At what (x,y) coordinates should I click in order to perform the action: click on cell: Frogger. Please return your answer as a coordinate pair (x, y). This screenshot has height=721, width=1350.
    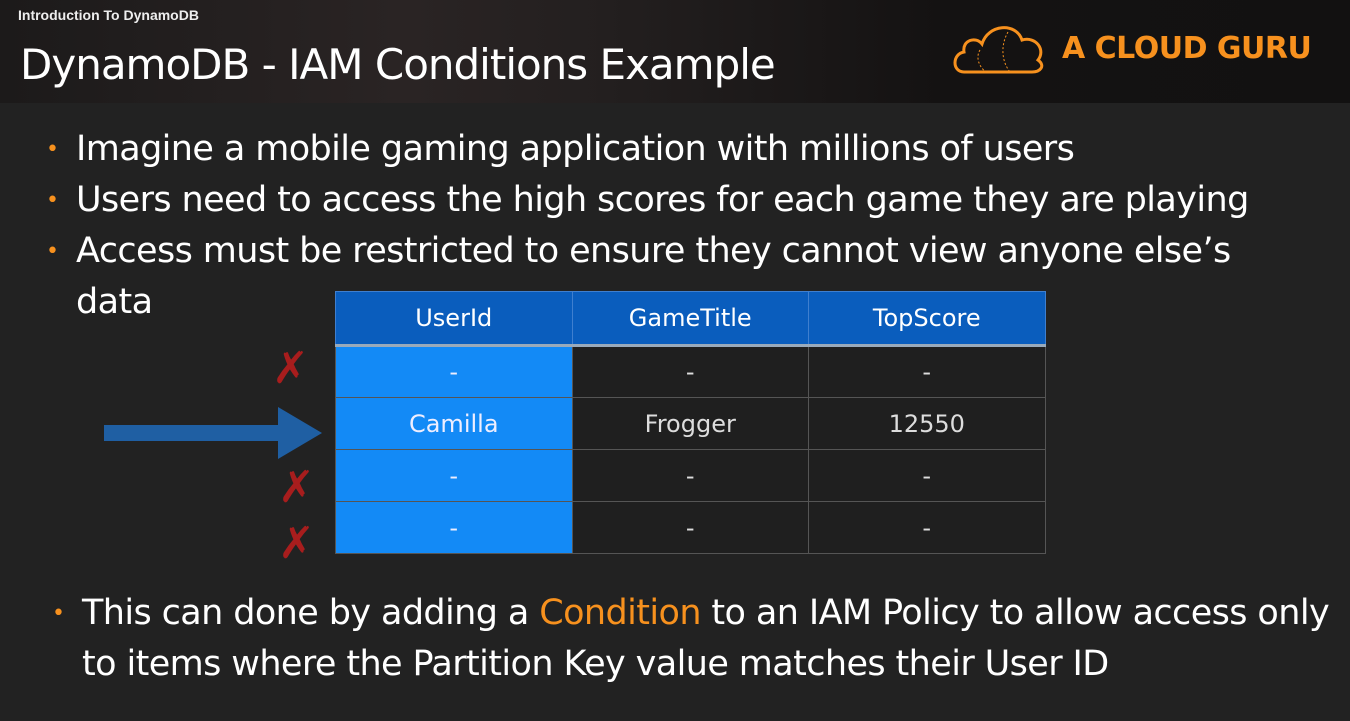
    Looking at the image, I should click on (690, 423).